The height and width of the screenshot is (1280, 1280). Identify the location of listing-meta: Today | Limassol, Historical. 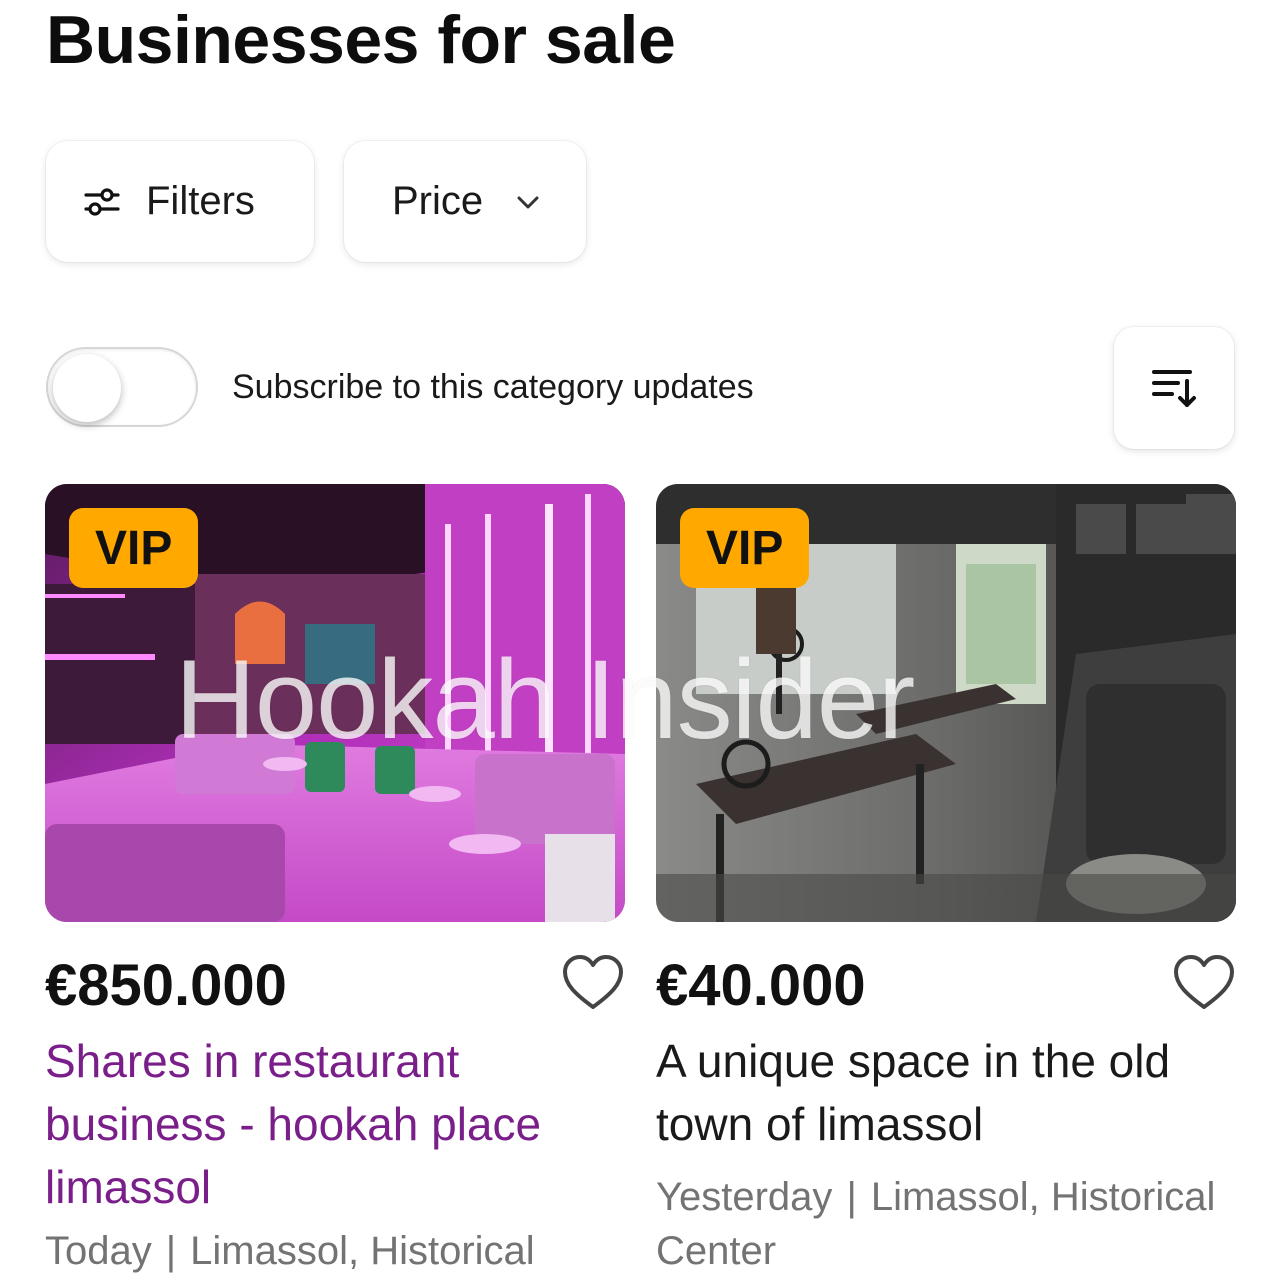
(335, 1251).